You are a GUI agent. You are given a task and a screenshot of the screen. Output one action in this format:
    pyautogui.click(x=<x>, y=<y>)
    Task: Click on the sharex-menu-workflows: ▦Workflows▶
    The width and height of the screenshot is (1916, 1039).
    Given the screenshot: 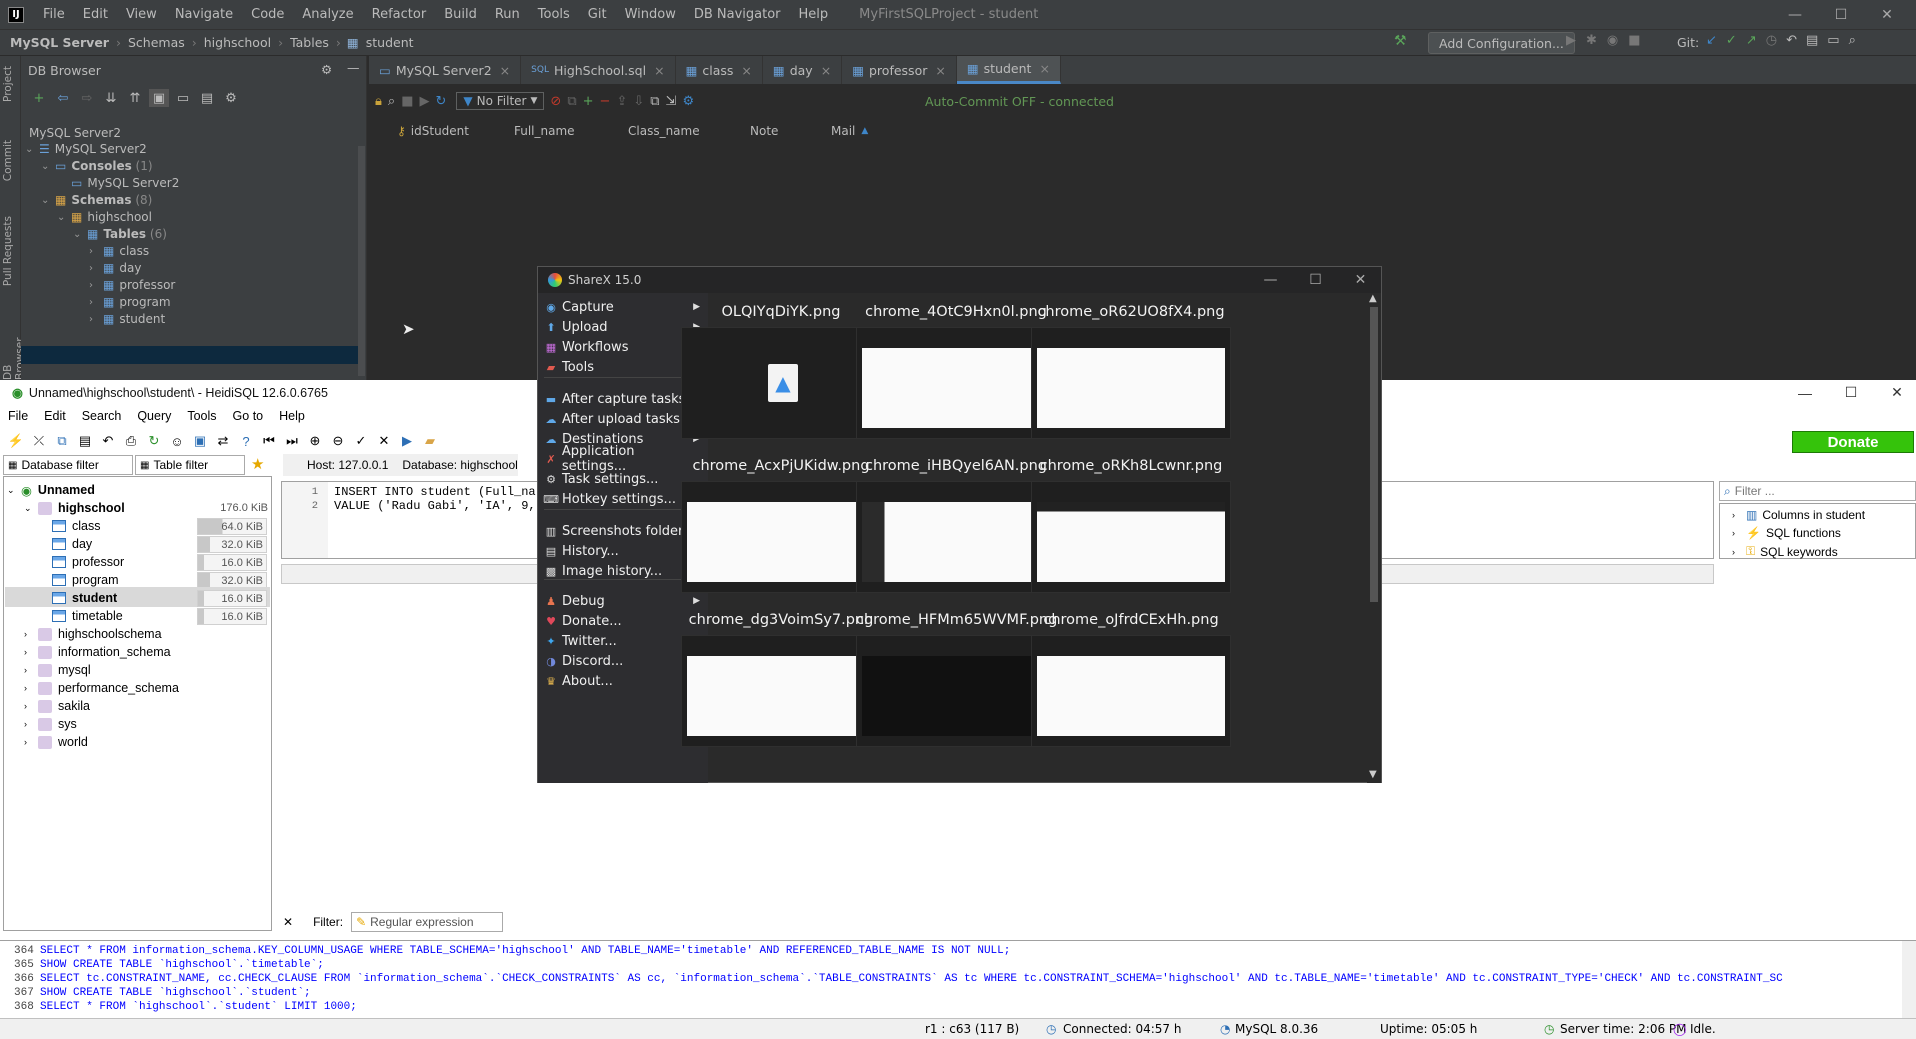 What is the action you would take?
    pyautogui.click(x=623, y=347)
    